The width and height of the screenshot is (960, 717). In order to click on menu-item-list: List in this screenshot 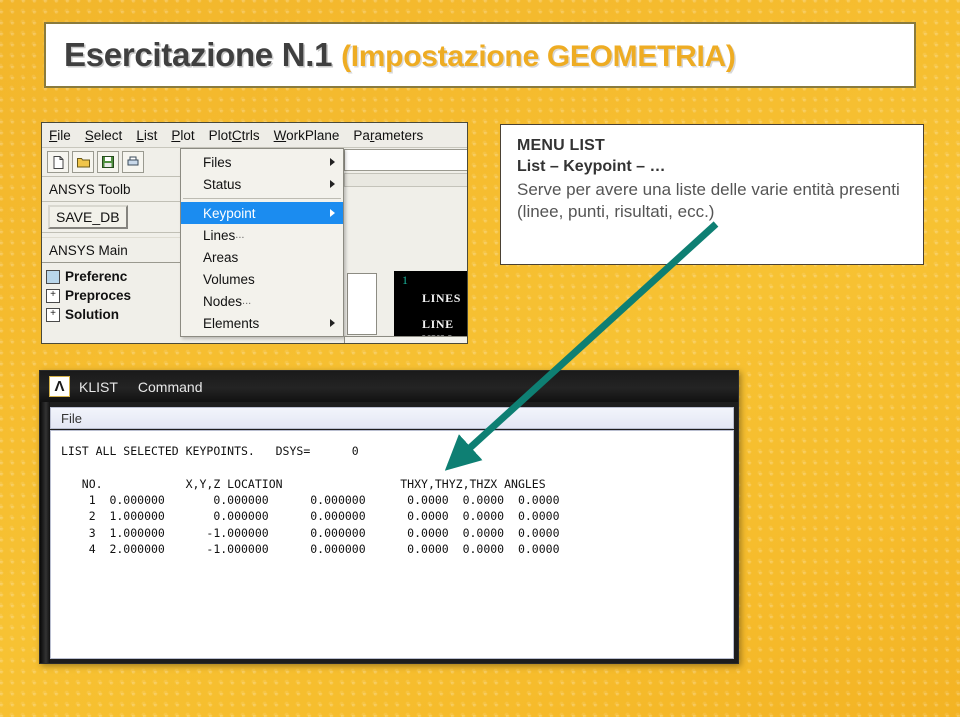, I will do `click(146, 135)`.